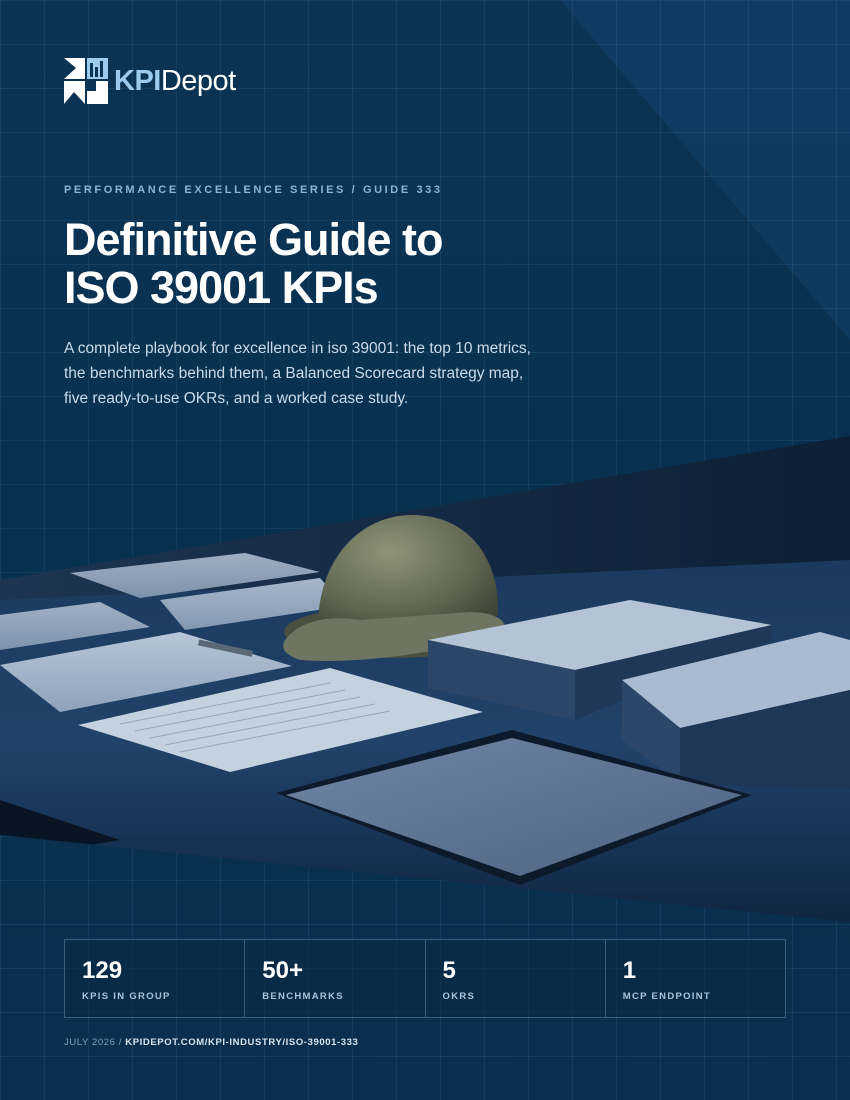  I want to click on stat-okrs-value: 5, so click(449, 970).